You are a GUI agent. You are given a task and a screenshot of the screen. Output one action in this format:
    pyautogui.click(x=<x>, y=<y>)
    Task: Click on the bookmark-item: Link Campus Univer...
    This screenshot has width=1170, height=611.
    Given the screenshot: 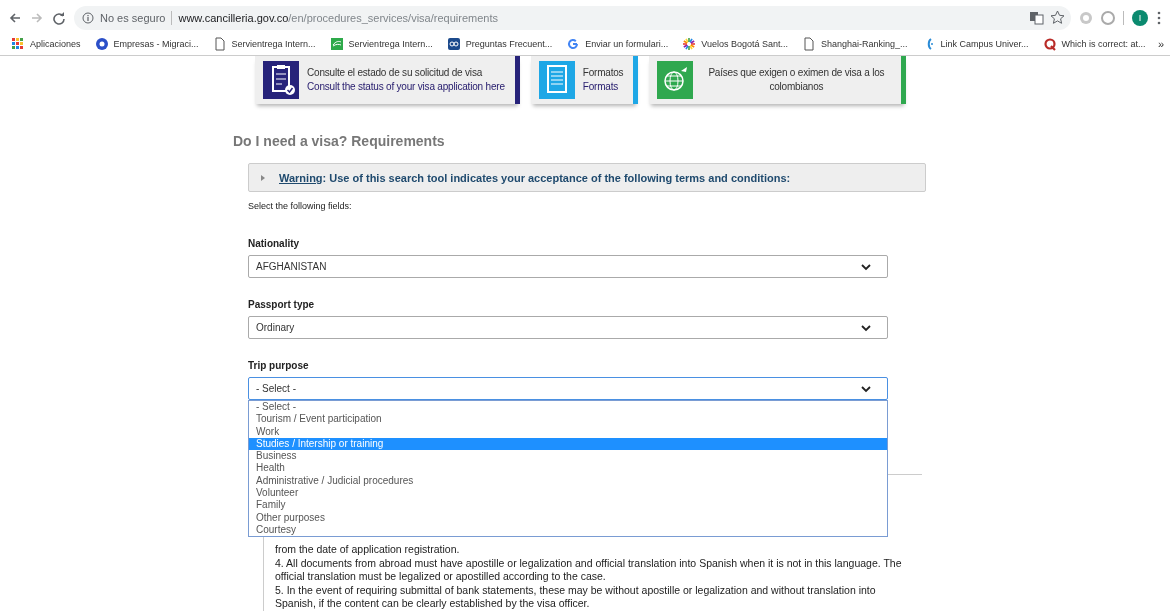 What is the action you would take?
    pyautogui.click(x=975, y=44)
    